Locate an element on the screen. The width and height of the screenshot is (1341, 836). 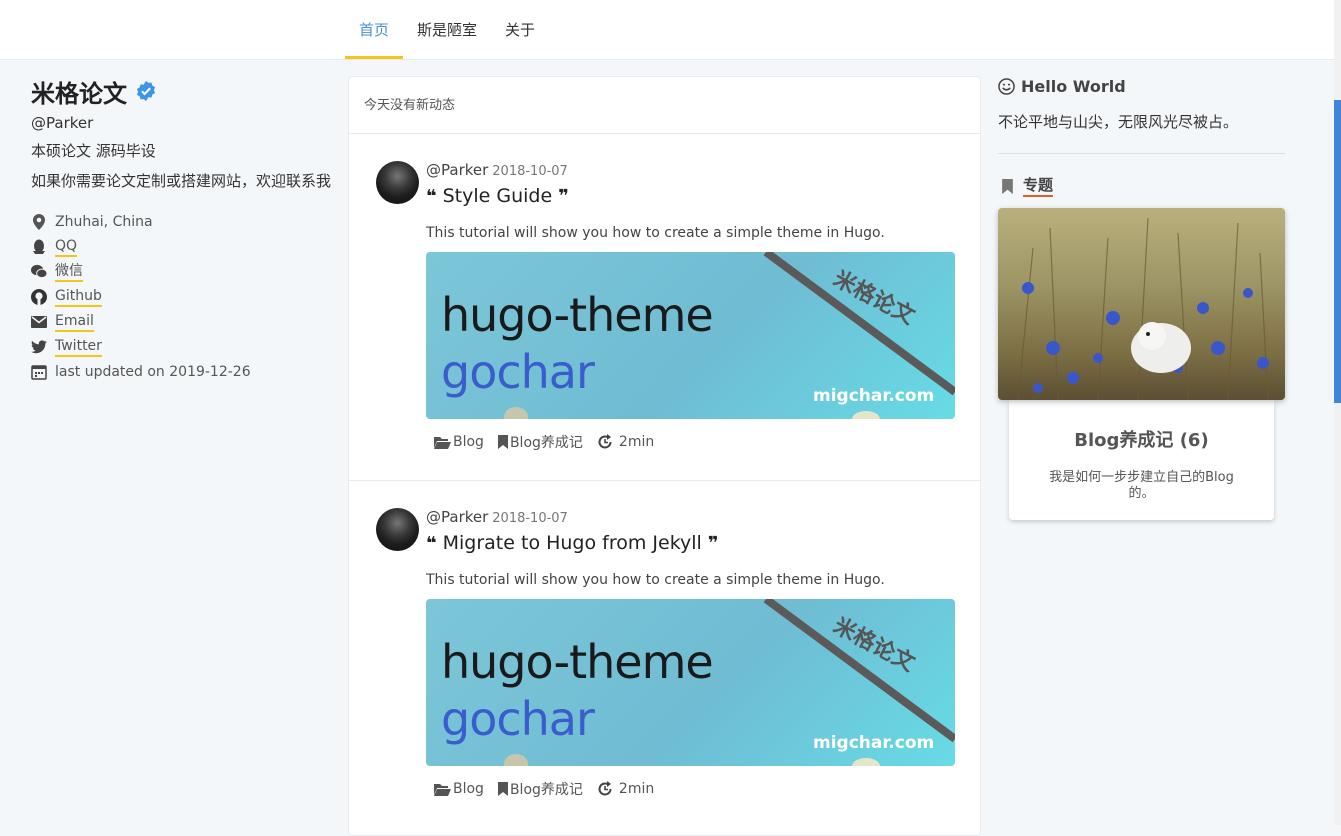
site-title-text: 米格论文 is located at coordinates (79, 93).